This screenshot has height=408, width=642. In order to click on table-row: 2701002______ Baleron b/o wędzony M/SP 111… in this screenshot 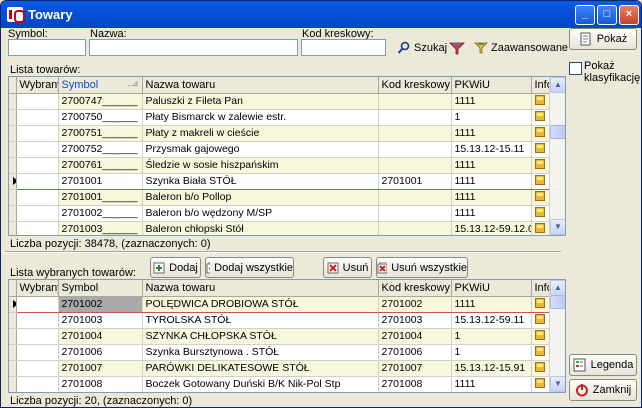, I will do `click(280, 213)`.